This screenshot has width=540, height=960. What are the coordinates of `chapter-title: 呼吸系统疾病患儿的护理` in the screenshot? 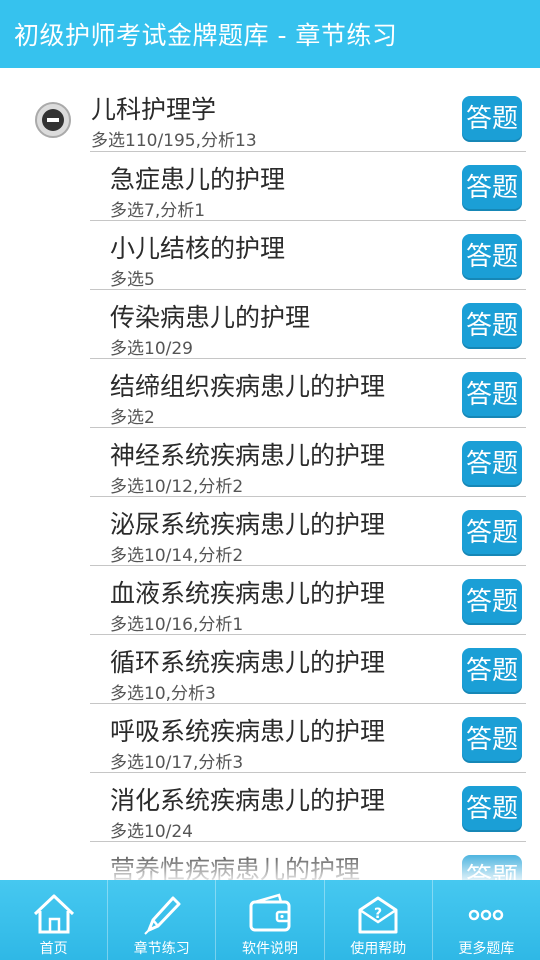 It's located at (248, 731).